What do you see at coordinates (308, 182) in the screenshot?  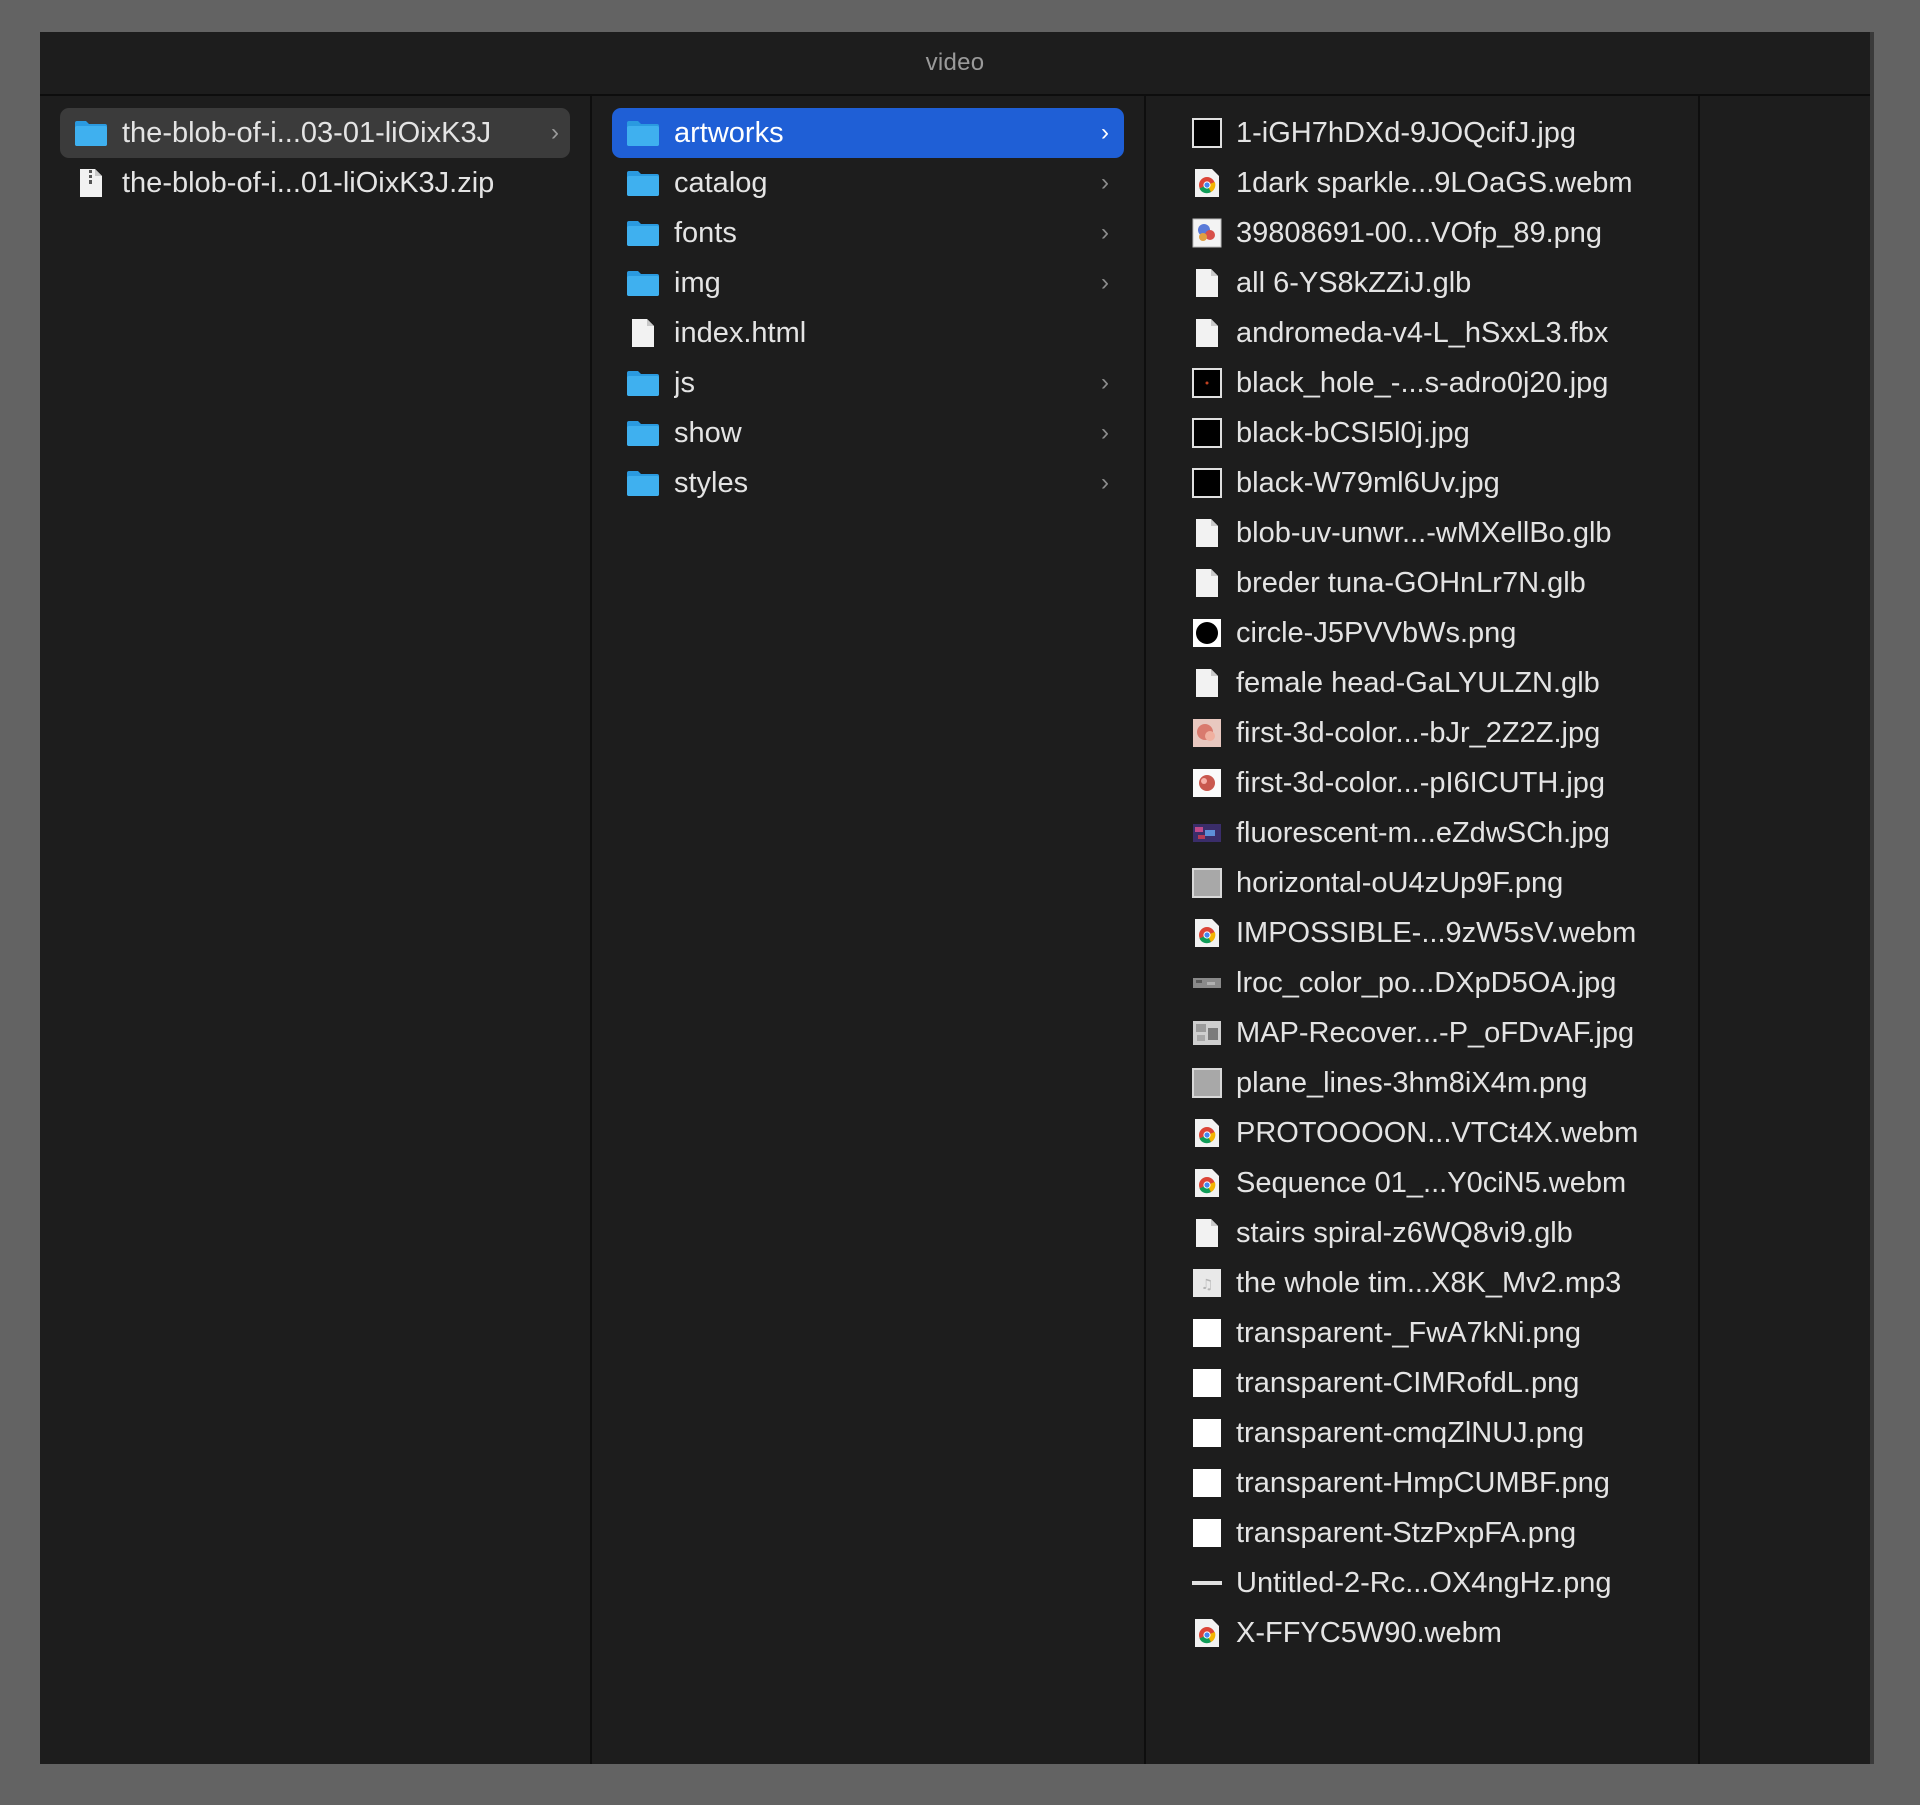 I see `item-label: the-blob-of-i...01-liOixK3J.zip` at bounding box center [308, 182].